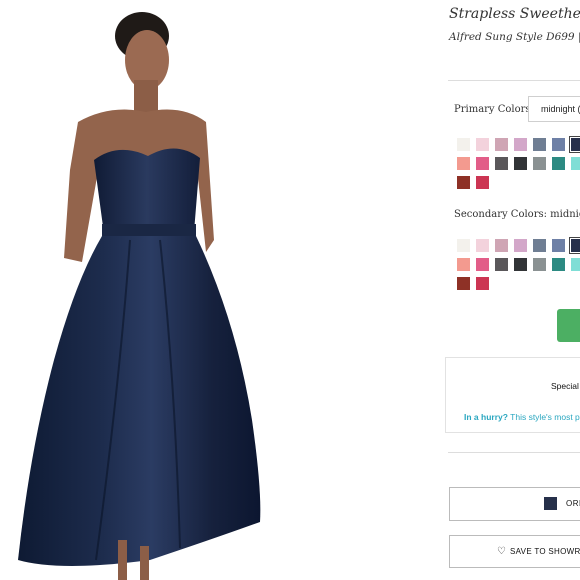  Describe the element at coordinates (512, 395) in the screenshot. I see `special-order-info-box: Special In a hurry? This style's most p` at that location.